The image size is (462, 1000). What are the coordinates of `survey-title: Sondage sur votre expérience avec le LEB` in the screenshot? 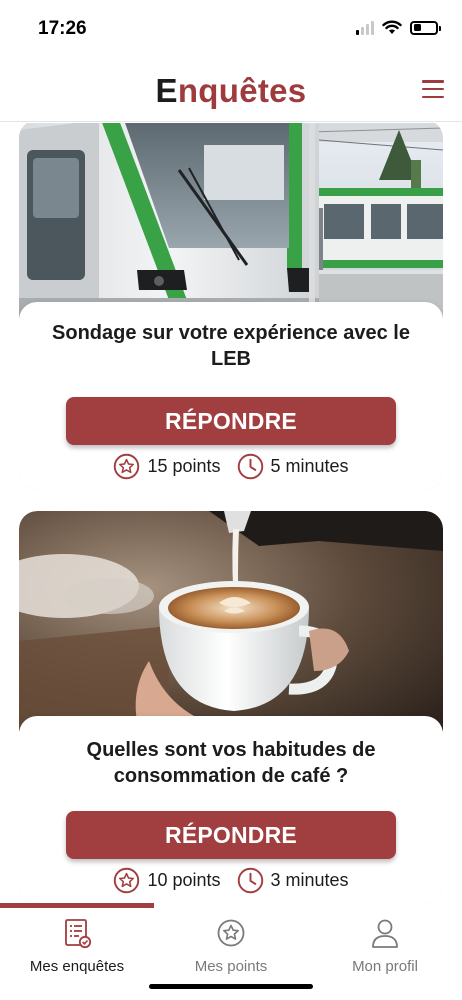 It's located at (231, 346).